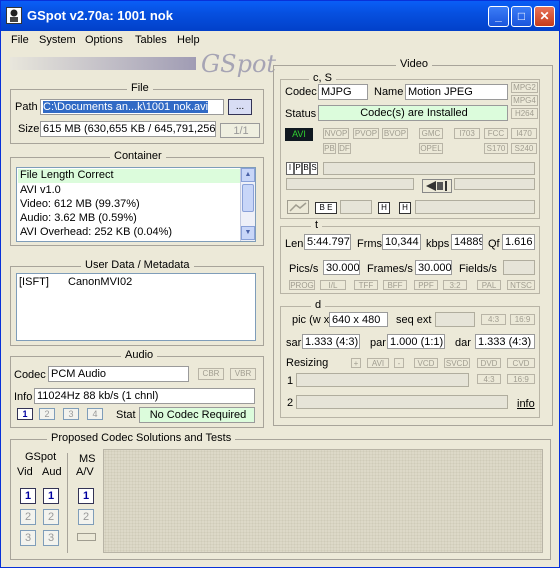 The width and height of the screenshot is (560, 568). I want to click on flag-df: DF, so click(344, 148).